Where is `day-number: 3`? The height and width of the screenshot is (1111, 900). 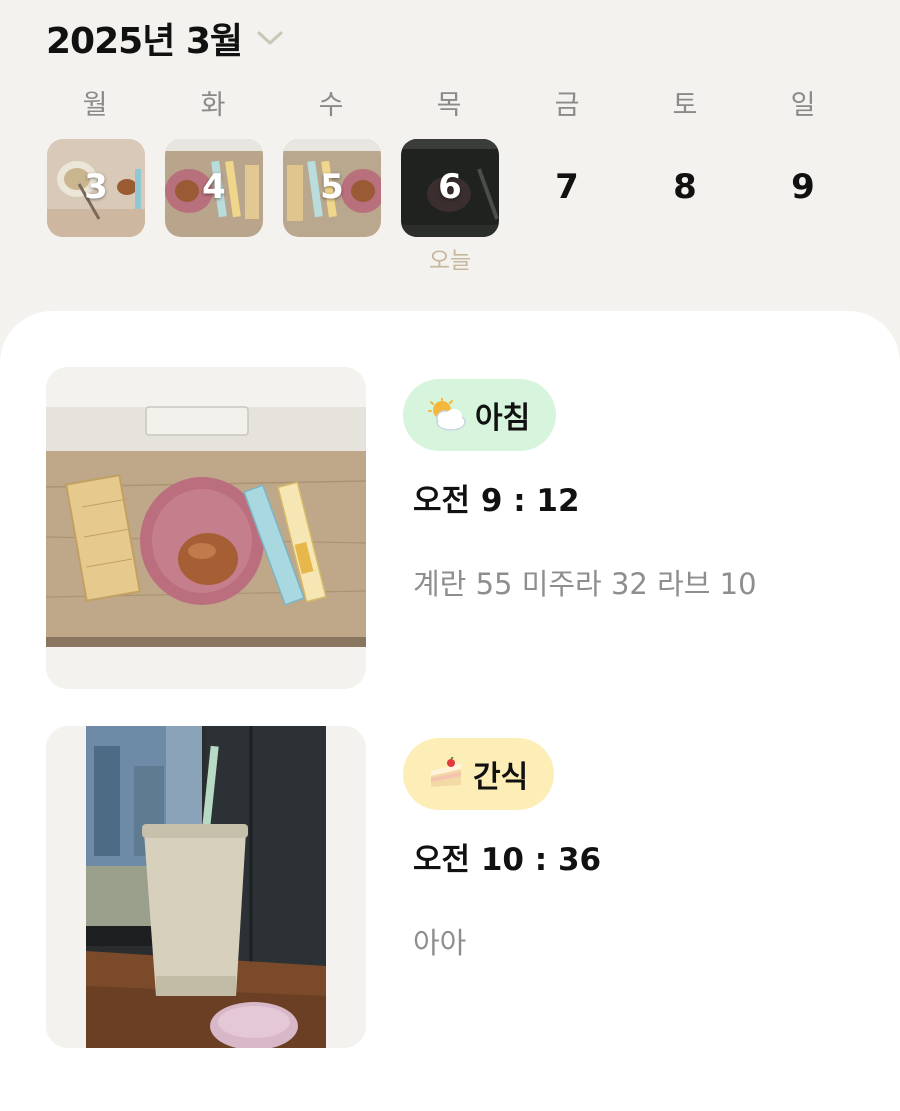
day-number: 3 is located at coordinates (96, 187).